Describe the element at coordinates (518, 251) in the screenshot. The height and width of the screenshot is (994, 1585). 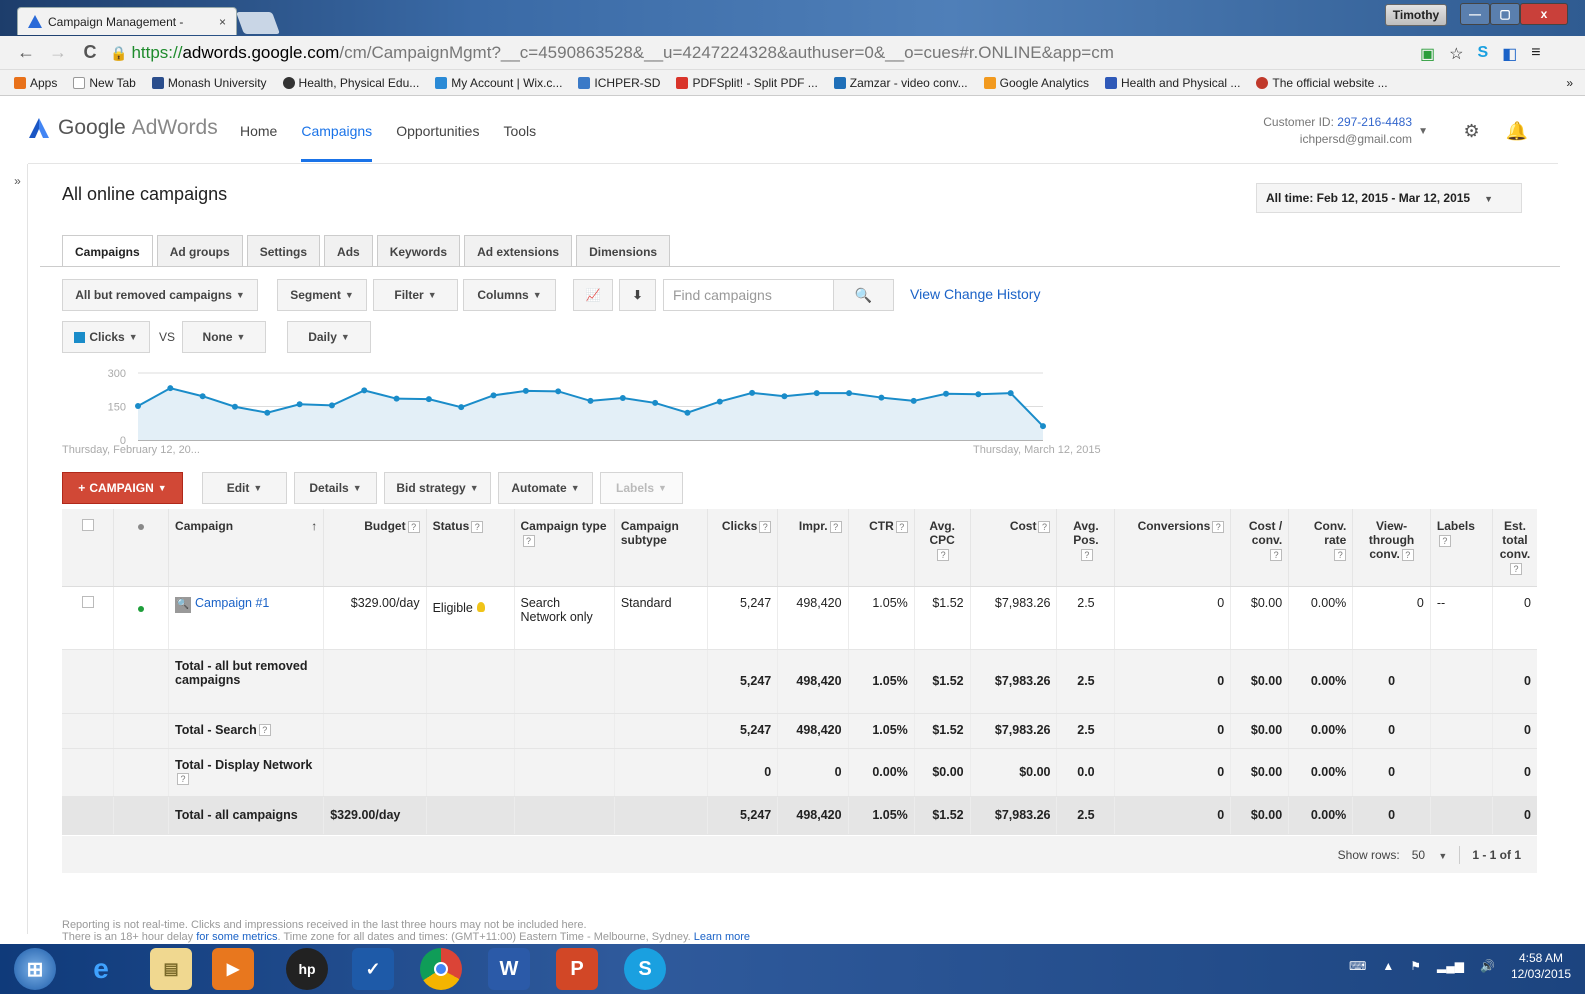
I see `tab-ad-extensions: Ad extensions` at that location.